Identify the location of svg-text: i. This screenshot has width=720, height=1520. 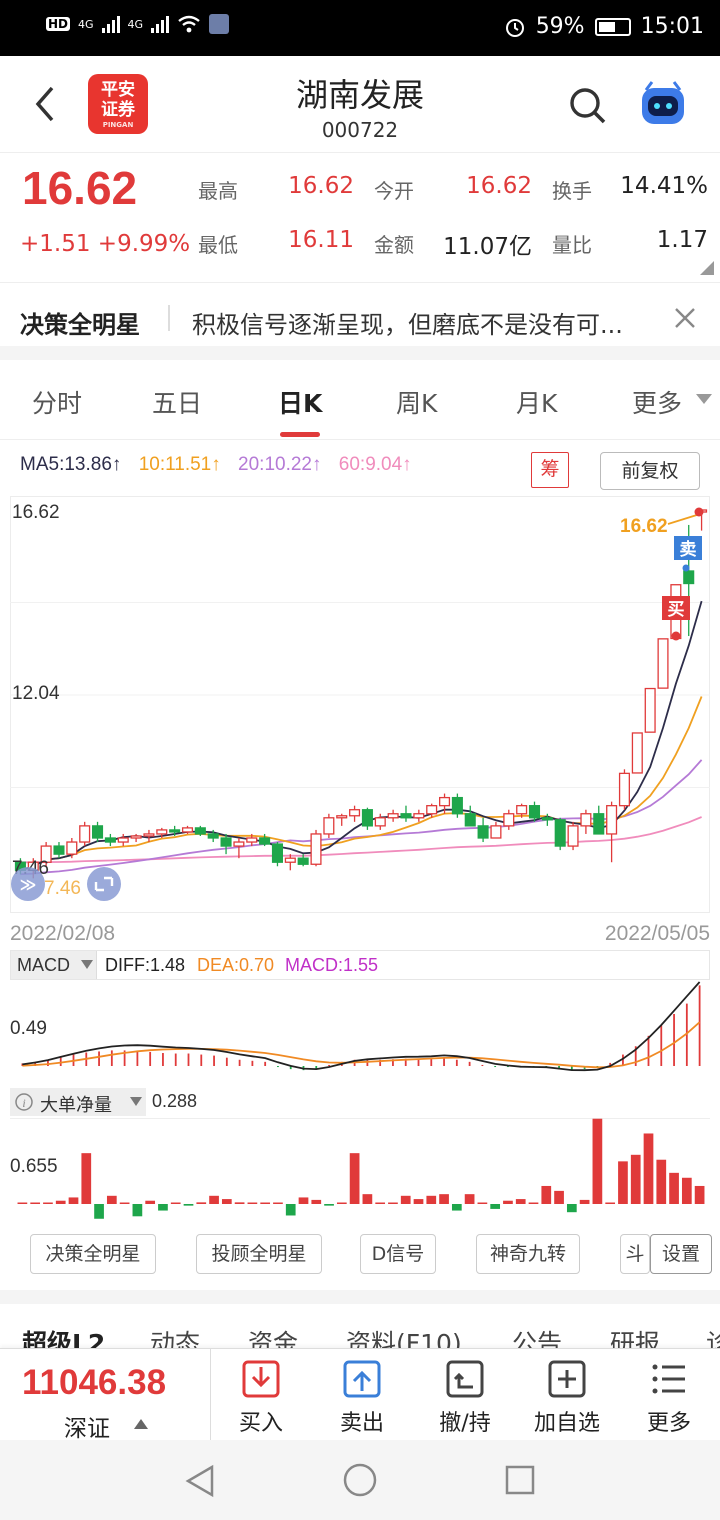
(23, 1103).